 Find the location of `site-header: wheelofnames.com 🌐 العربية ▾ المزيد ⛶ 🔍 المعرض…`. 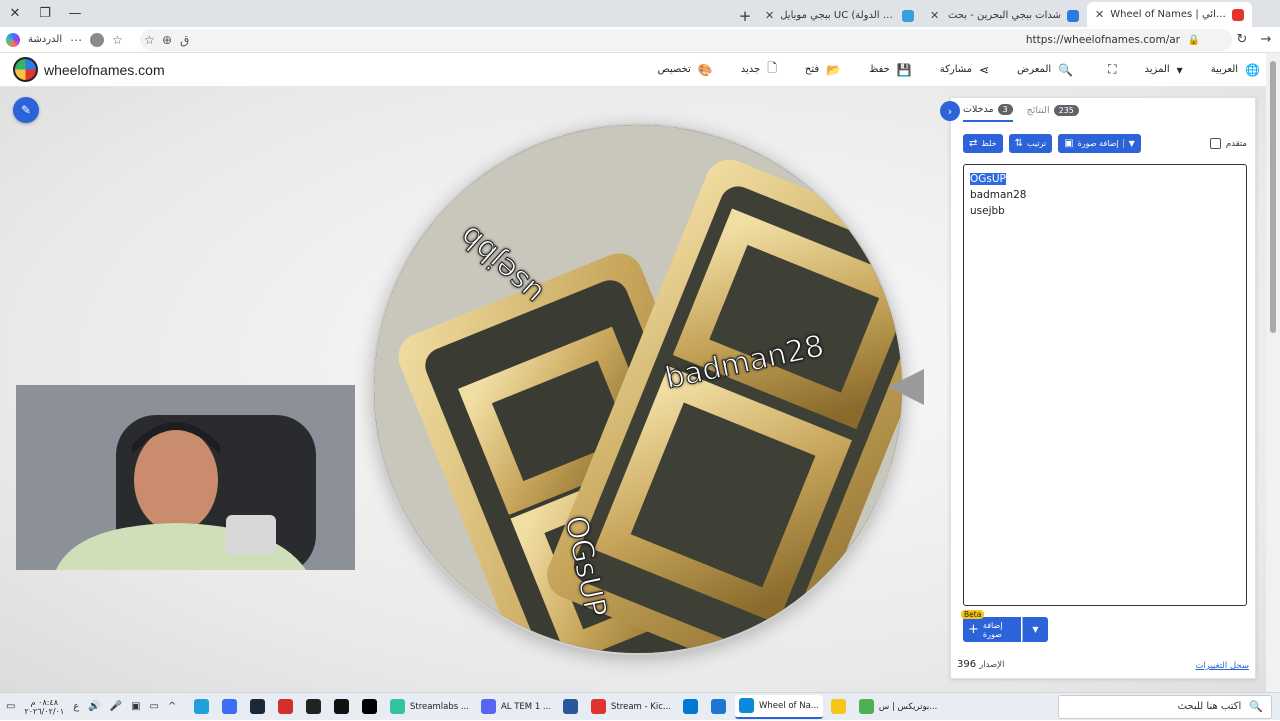

site-header: wheelofnames.com 🌐 العربية ▾ المزيد ⛶ 🔍 المعرض… is located at coordinates (633, 70).